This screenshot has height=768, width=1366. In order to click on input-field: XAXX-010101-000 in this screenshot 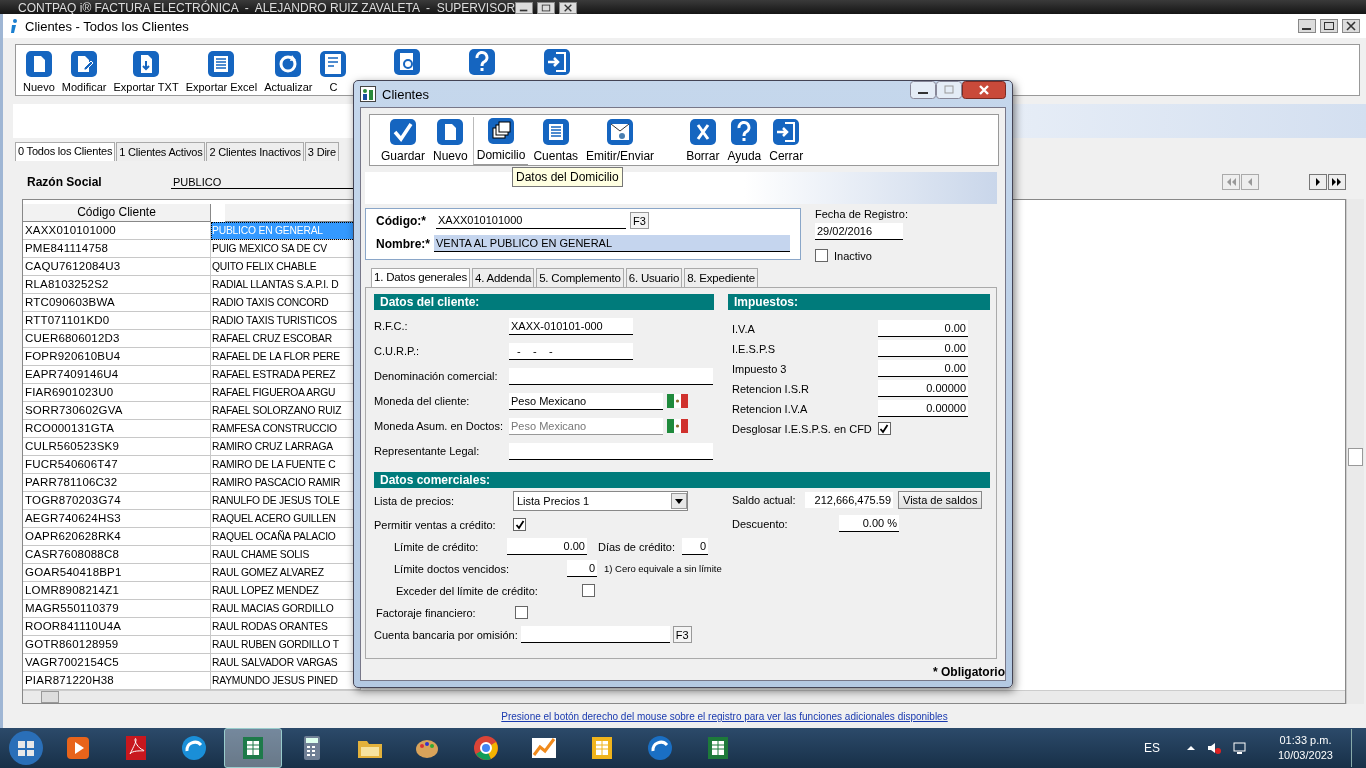, I will do `click(571, 326)`.